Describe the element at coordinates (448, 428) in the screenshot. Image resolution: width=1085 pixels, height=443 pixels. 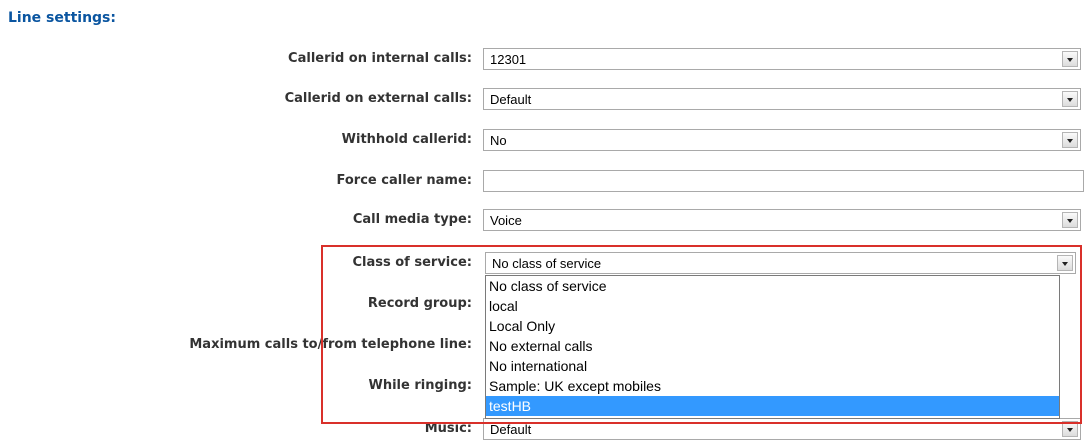
I see `music-label: Music:` at that location.